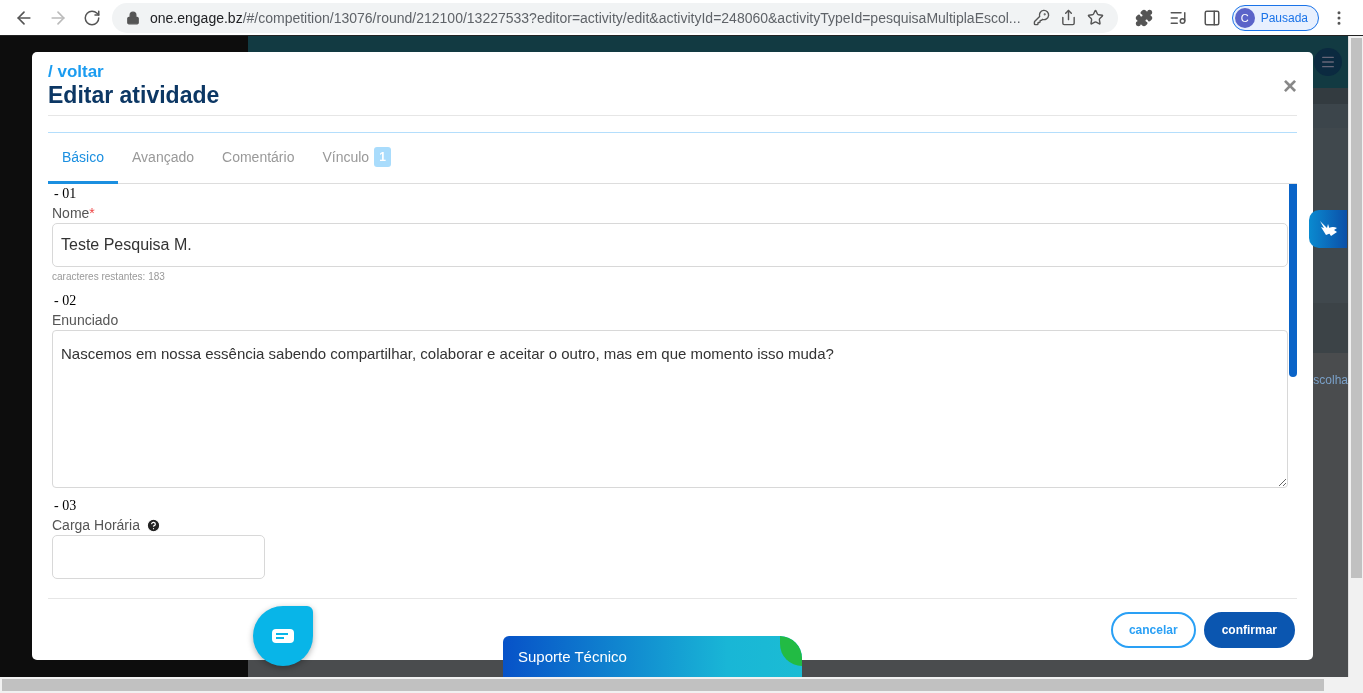 This screenshot has width=1363, height=693. I want to click on tab: Comentário, so click(258, 158).